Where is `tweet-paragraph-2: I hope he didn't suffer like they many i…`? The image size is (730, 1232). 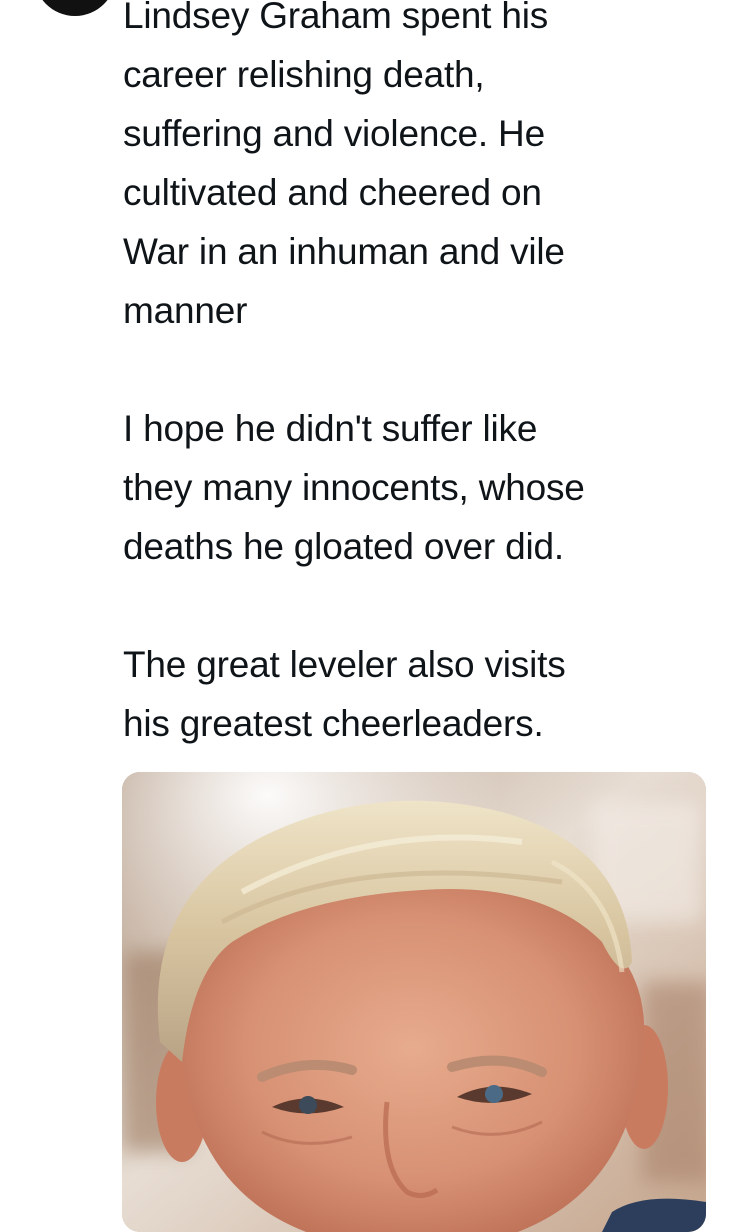 tweet-paragraph-2: I hope he didn't suffer like they many i… is located at coordinates (354, 487).